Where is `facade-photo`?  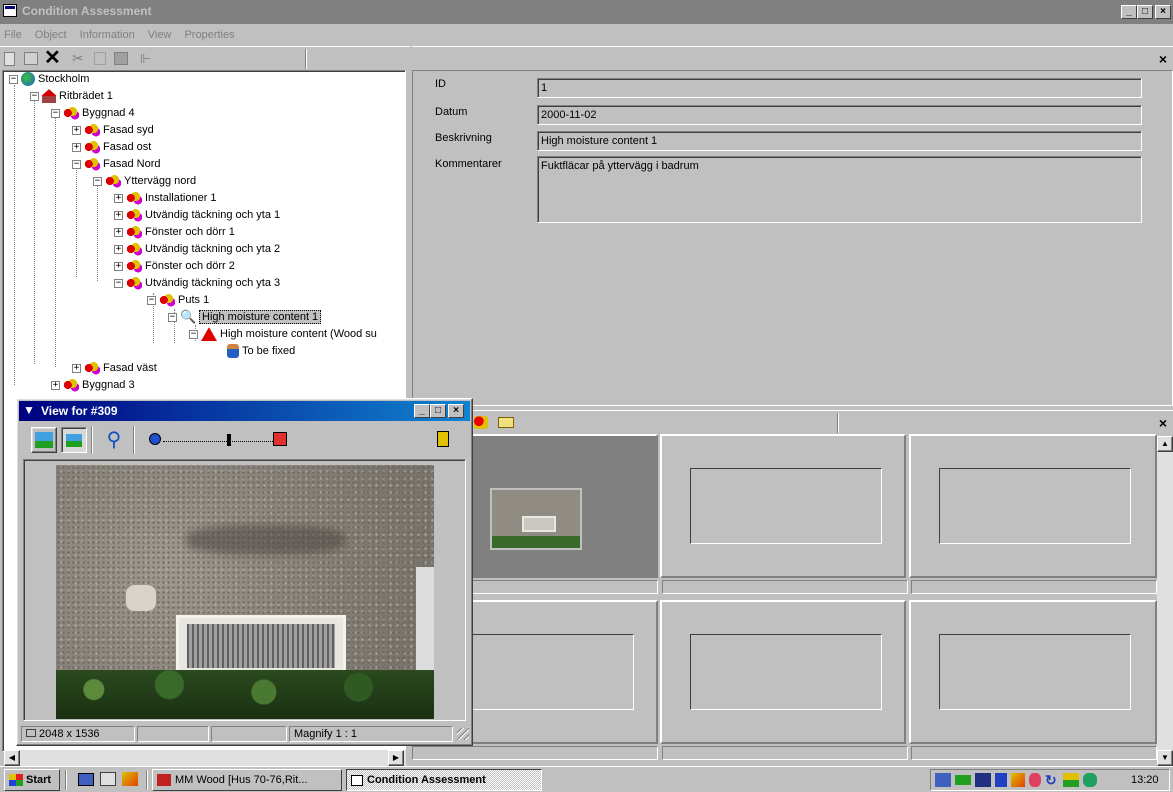 facade-photo is located at coordinates (245, 592).